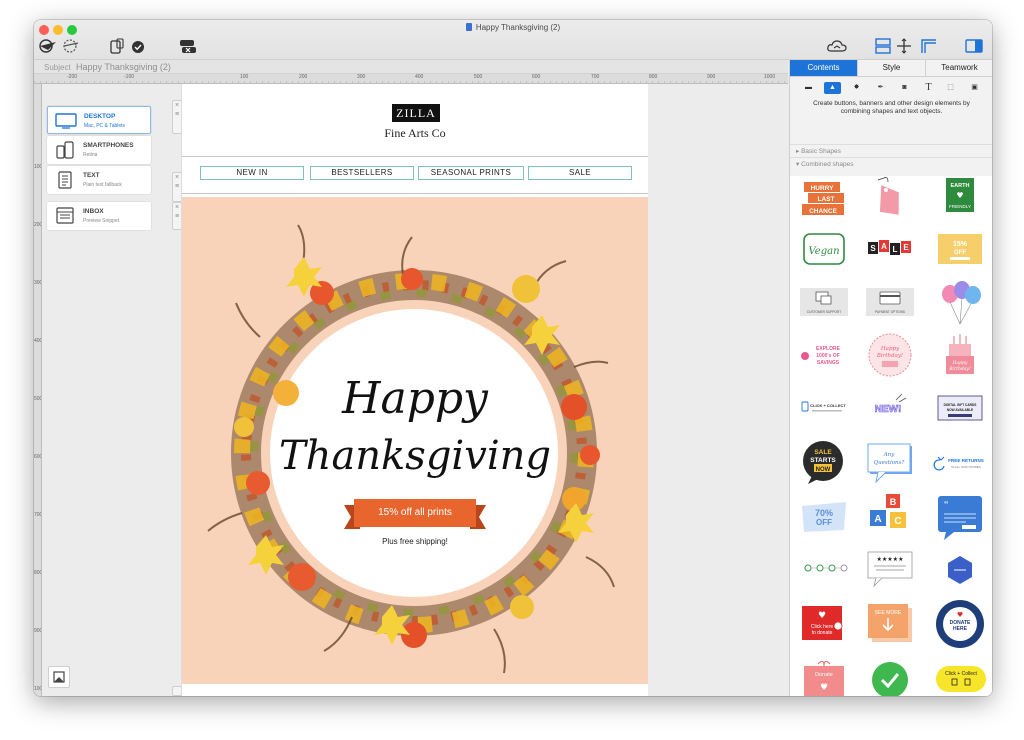 The image size is (1024, 740). I want to click on shape-text: SAVINGS, so click(828, 363).